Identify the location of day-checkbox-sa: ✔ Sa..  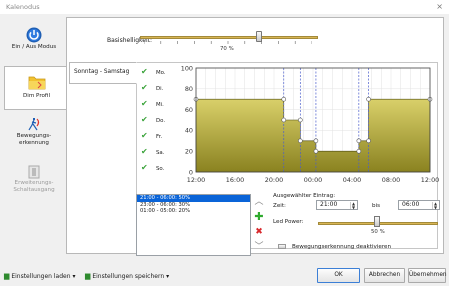
(156, 153).